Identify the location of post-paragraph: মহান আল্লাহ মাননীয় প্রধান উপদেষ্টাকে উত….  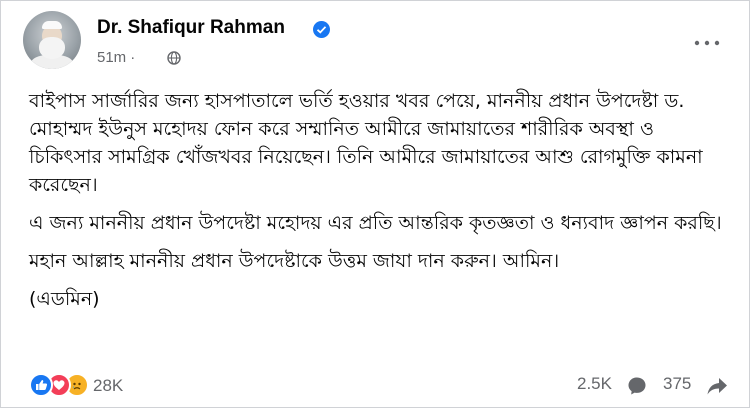
(294, 261).